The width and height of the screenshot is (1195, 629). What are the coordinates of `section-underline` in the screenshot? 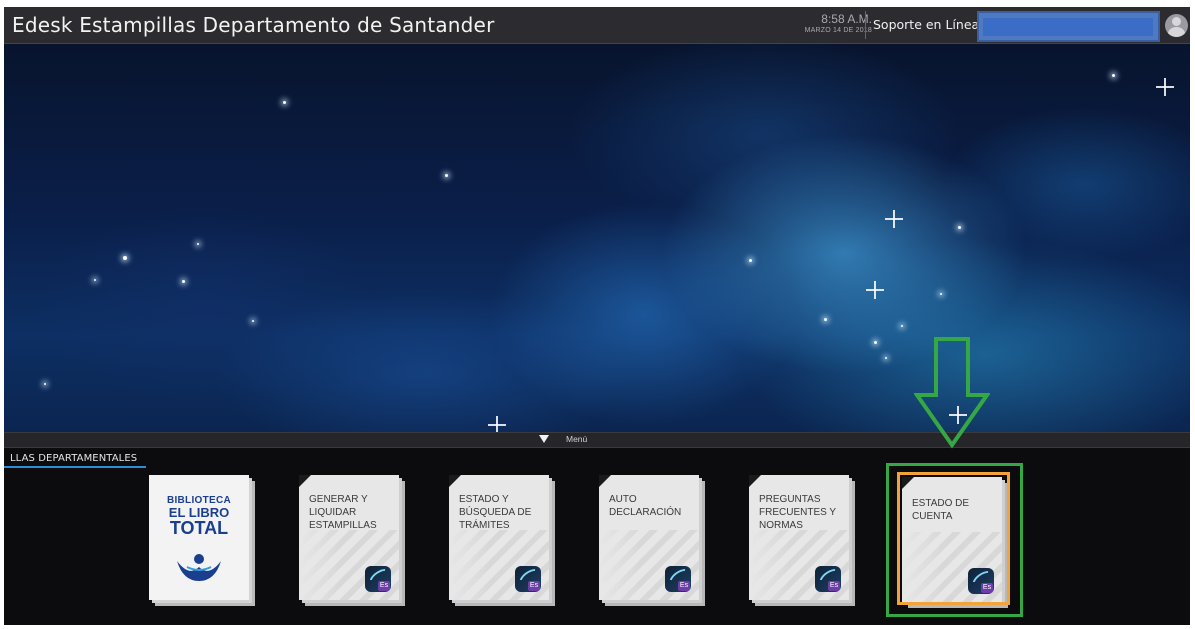 It's located at (75, 467).